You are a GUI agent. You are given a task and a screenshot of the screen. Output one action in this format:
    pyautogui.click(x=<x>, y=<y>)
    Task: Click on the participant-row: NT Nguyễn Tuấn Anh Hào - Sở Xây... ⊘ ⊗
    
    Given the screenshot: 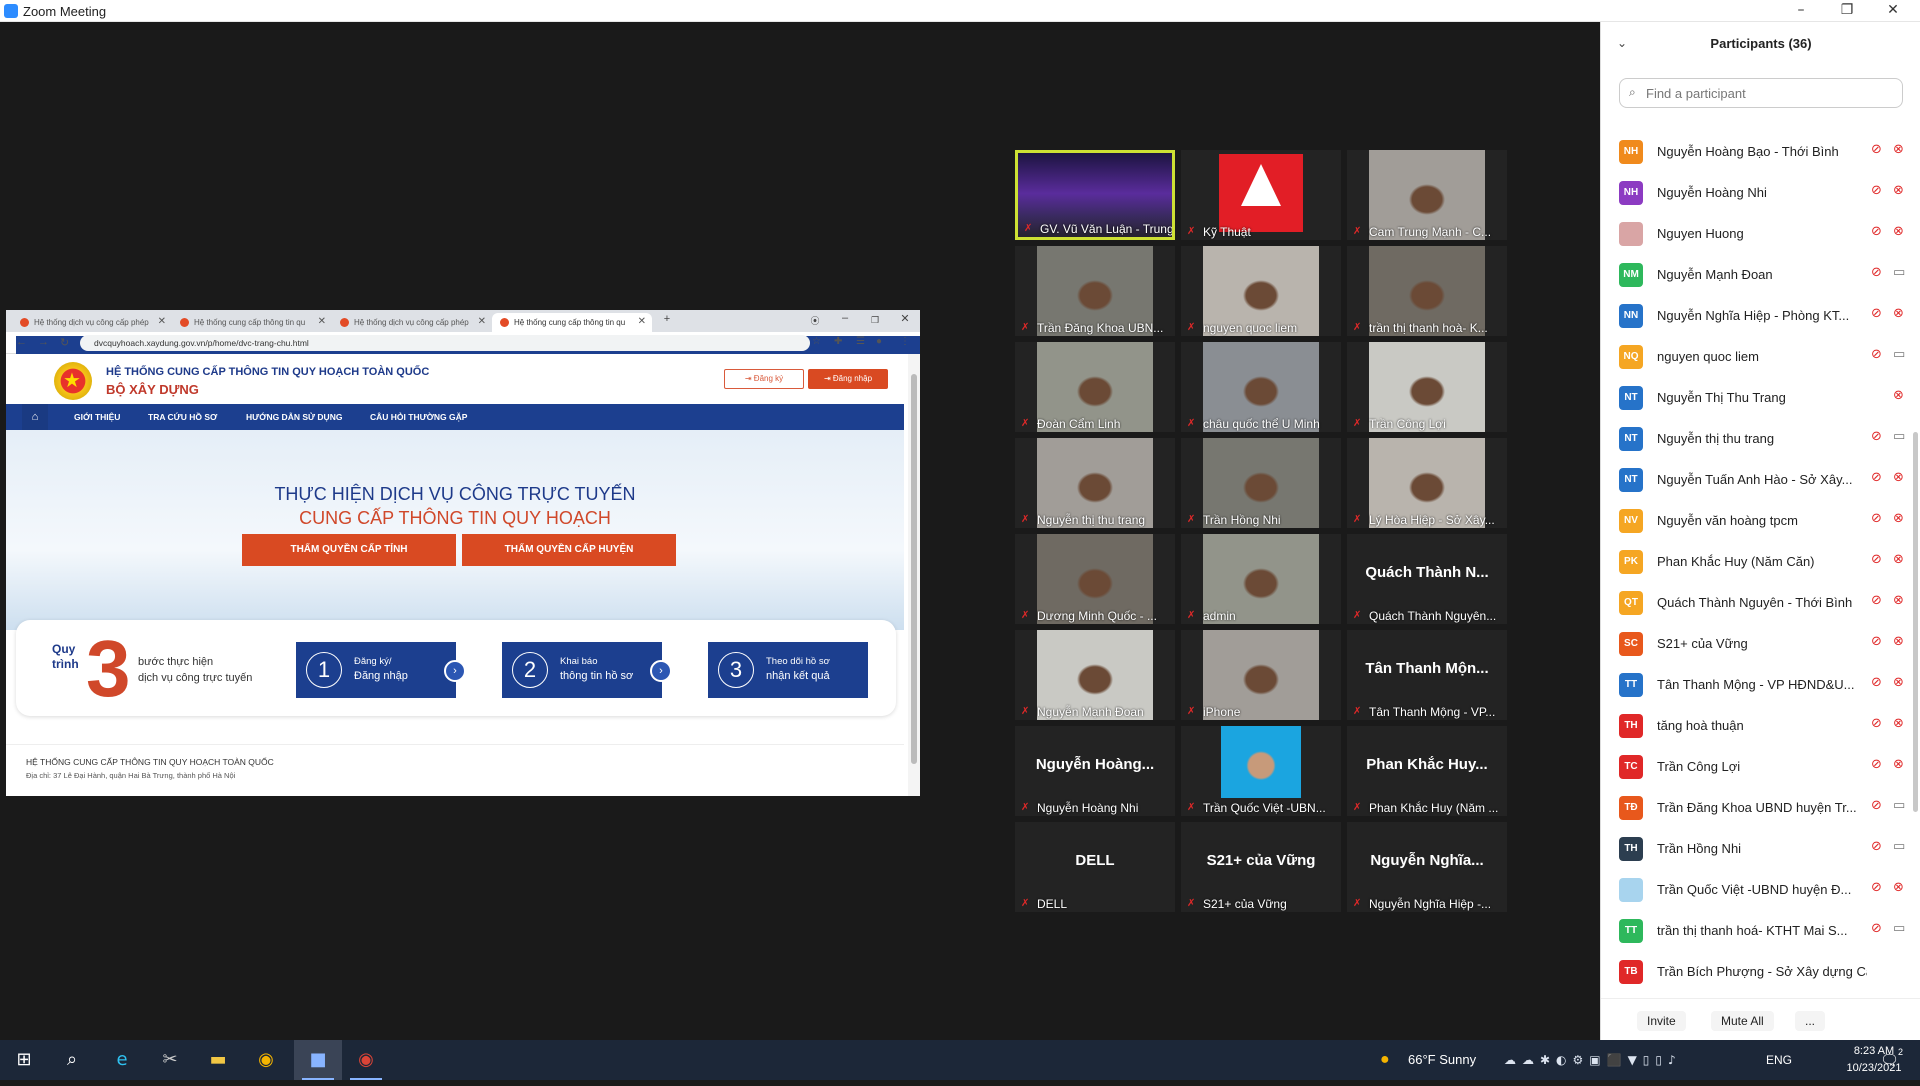 What is the action you would take?
    pyautogui.click(x=1759, y=480)
    